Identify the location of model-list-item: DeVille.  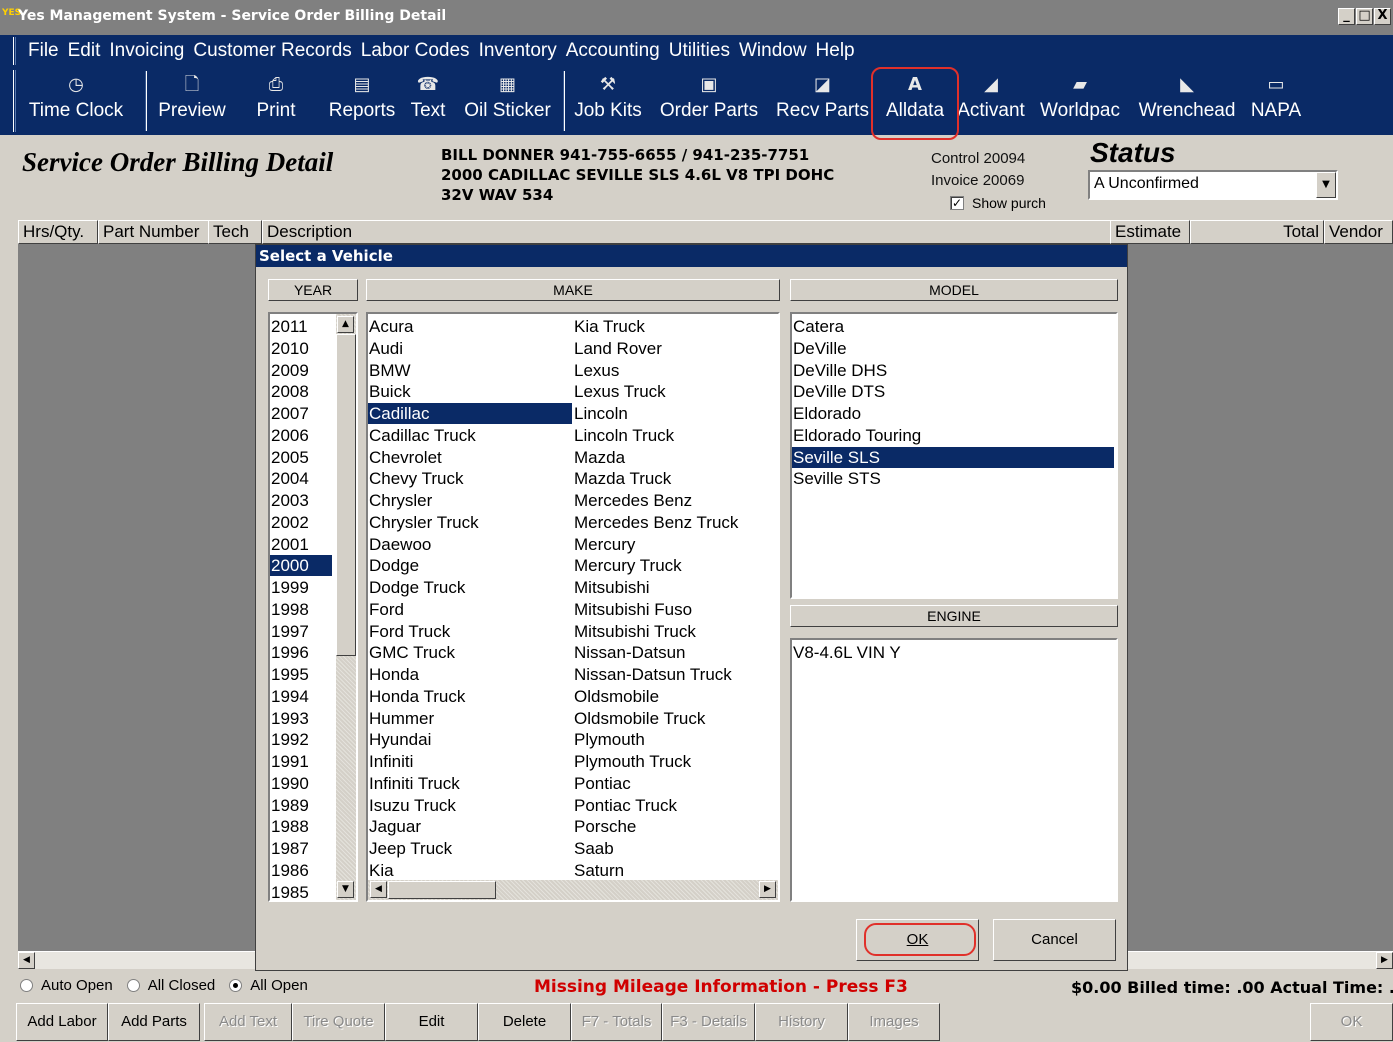
(953, 348).